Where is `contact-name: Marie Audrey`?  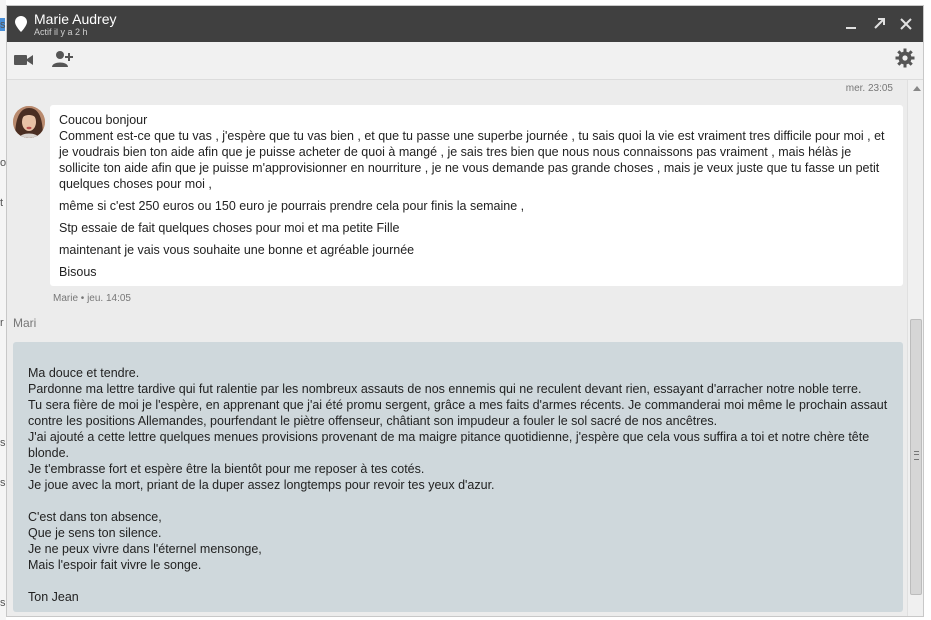
contact-name: Marie Audrey is located at coordinates (75, 19).